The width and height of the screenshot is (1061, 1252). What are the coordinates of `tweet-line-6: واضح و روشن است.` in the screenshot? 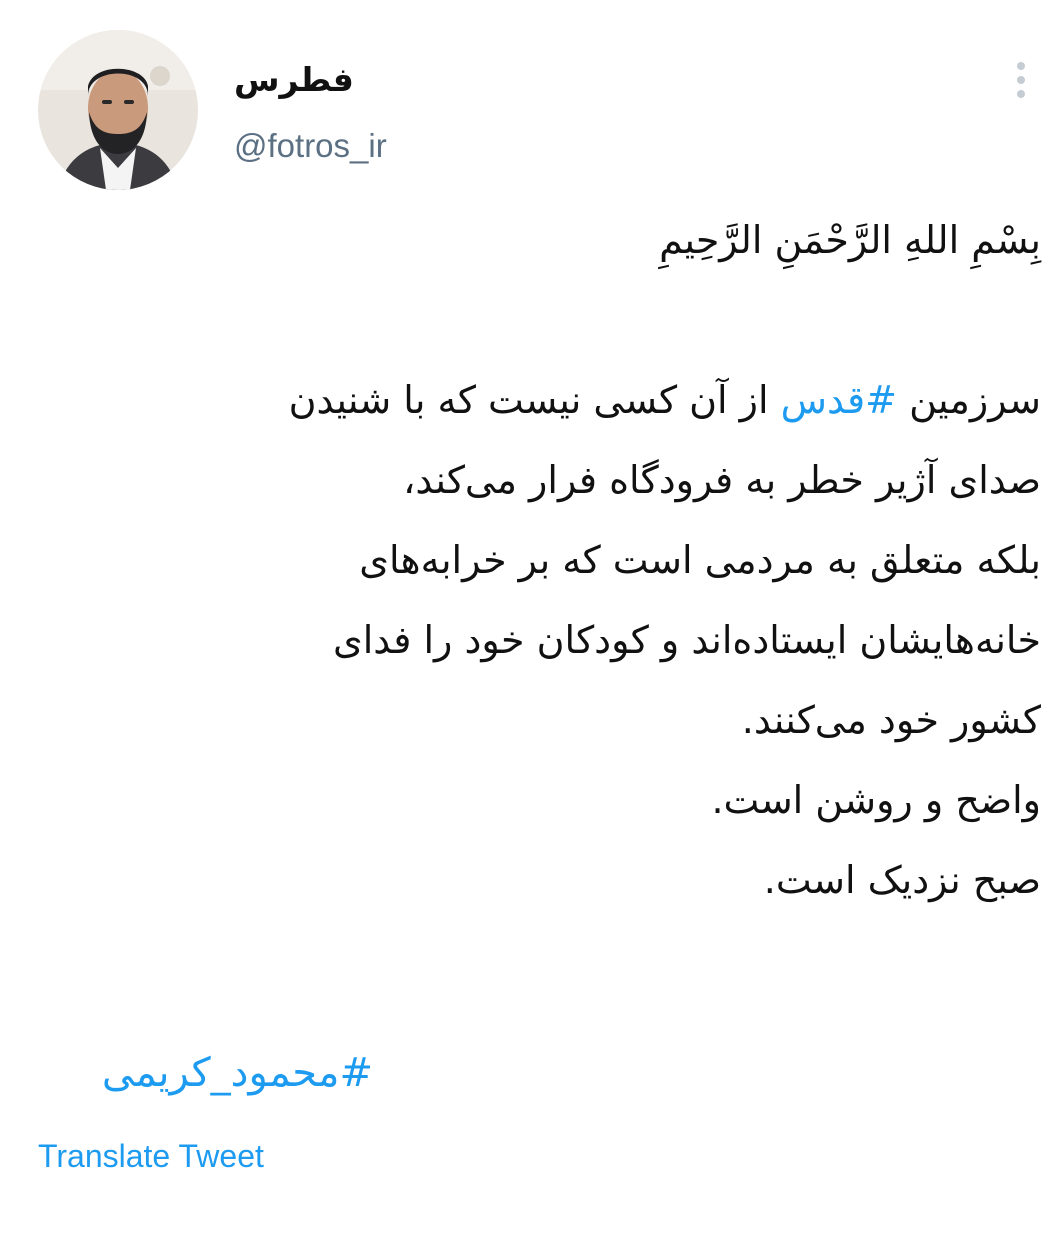 It's located at (876, 800).